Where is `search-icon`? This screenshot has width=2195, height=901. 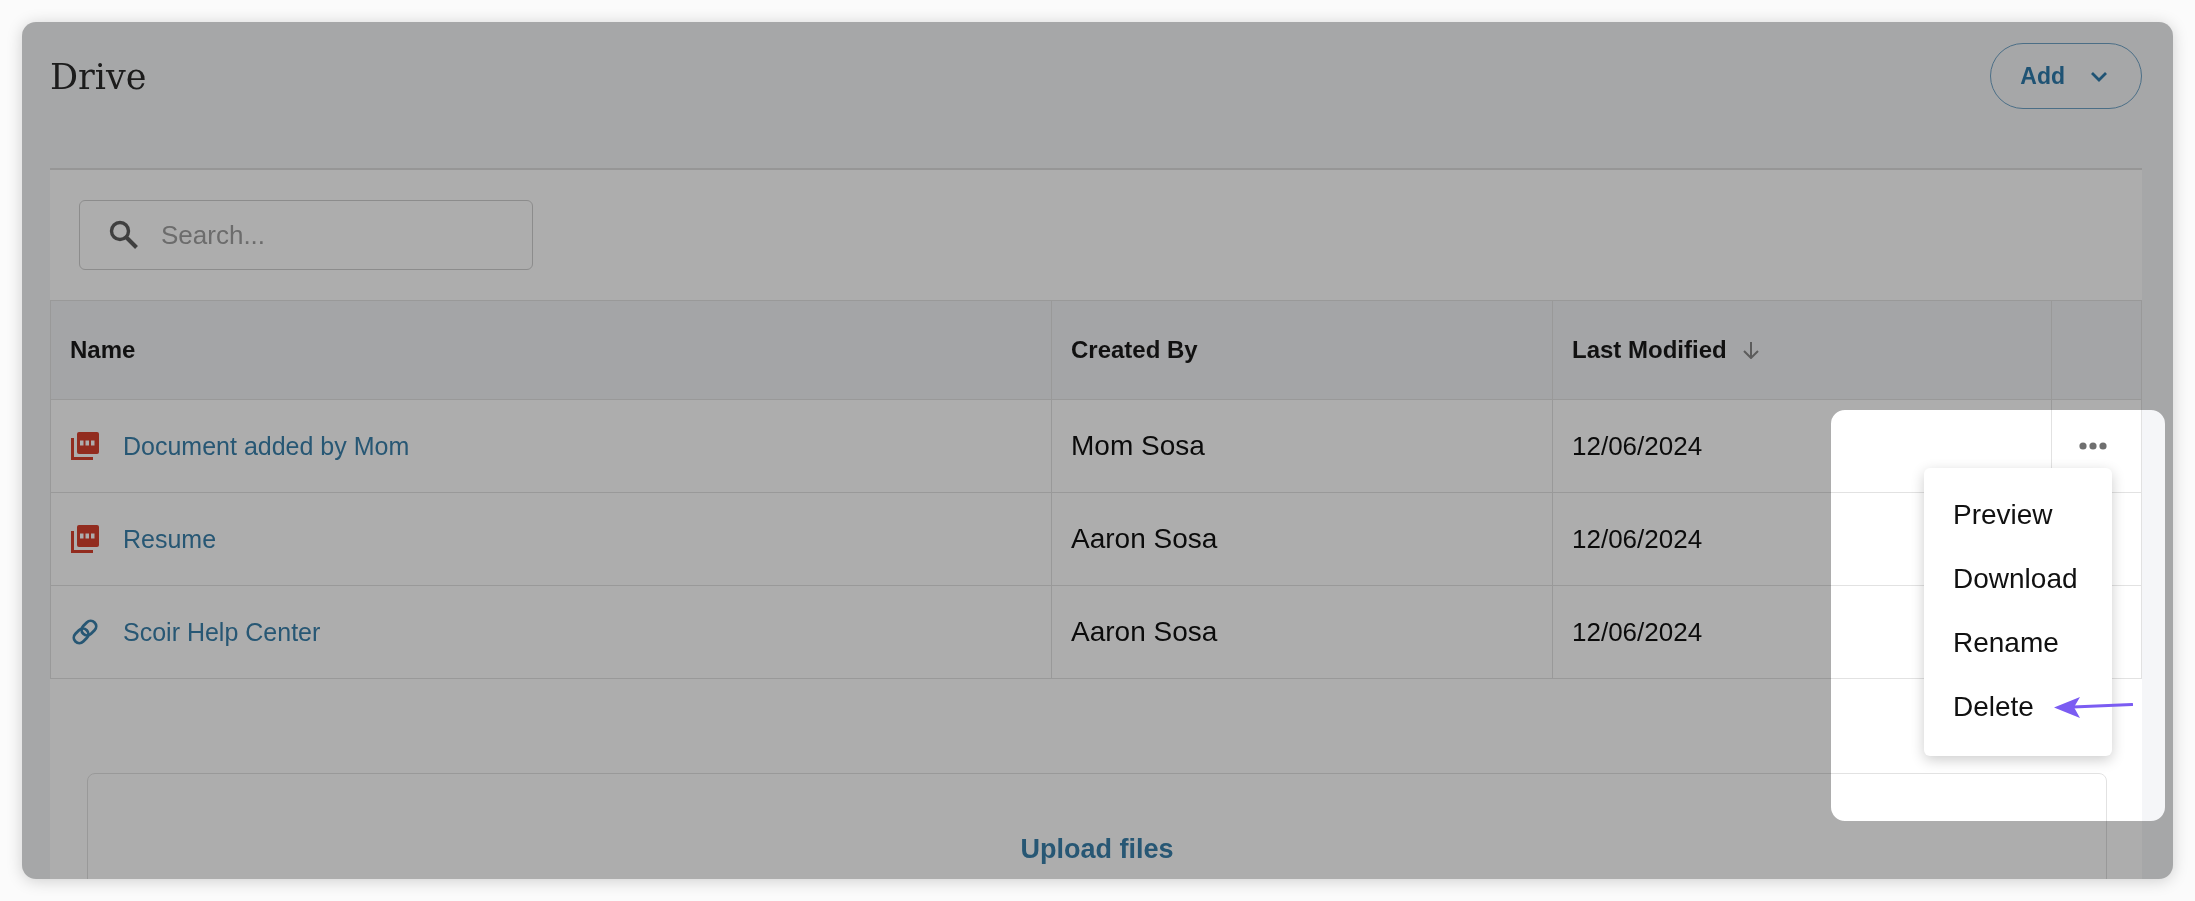 search-icon is located at coordinates (123, 234).